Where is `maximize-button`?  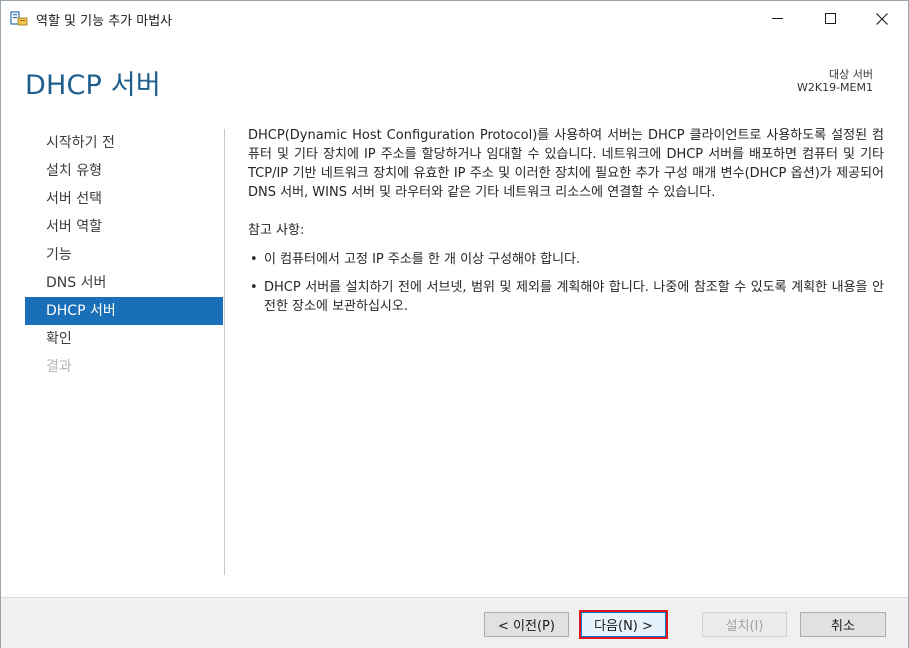
maximize-button is located at coordinates (830, 18).